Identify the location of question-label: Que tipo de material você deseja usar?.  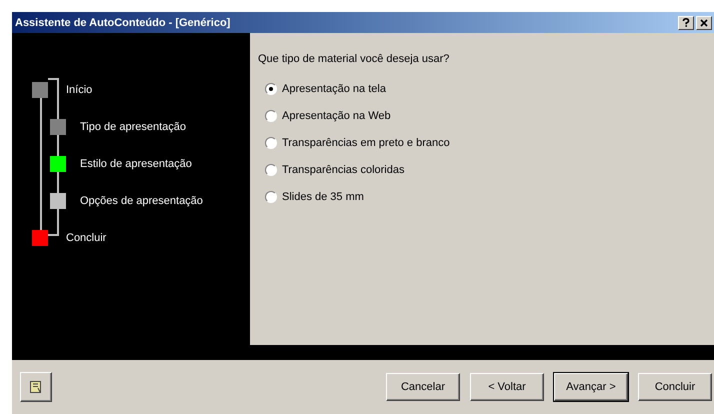
(354, 60).